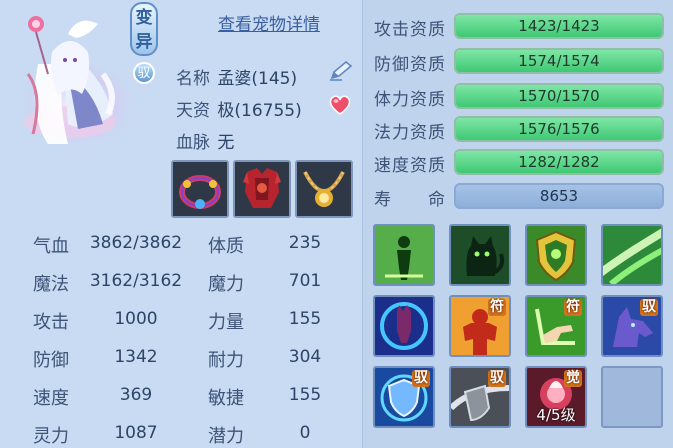 The width and height of the screenshot is (673, 448). Describe the element at coordinates (226, 322) in the screenshot. I see `stat-liliang-label: 力量` at that location.